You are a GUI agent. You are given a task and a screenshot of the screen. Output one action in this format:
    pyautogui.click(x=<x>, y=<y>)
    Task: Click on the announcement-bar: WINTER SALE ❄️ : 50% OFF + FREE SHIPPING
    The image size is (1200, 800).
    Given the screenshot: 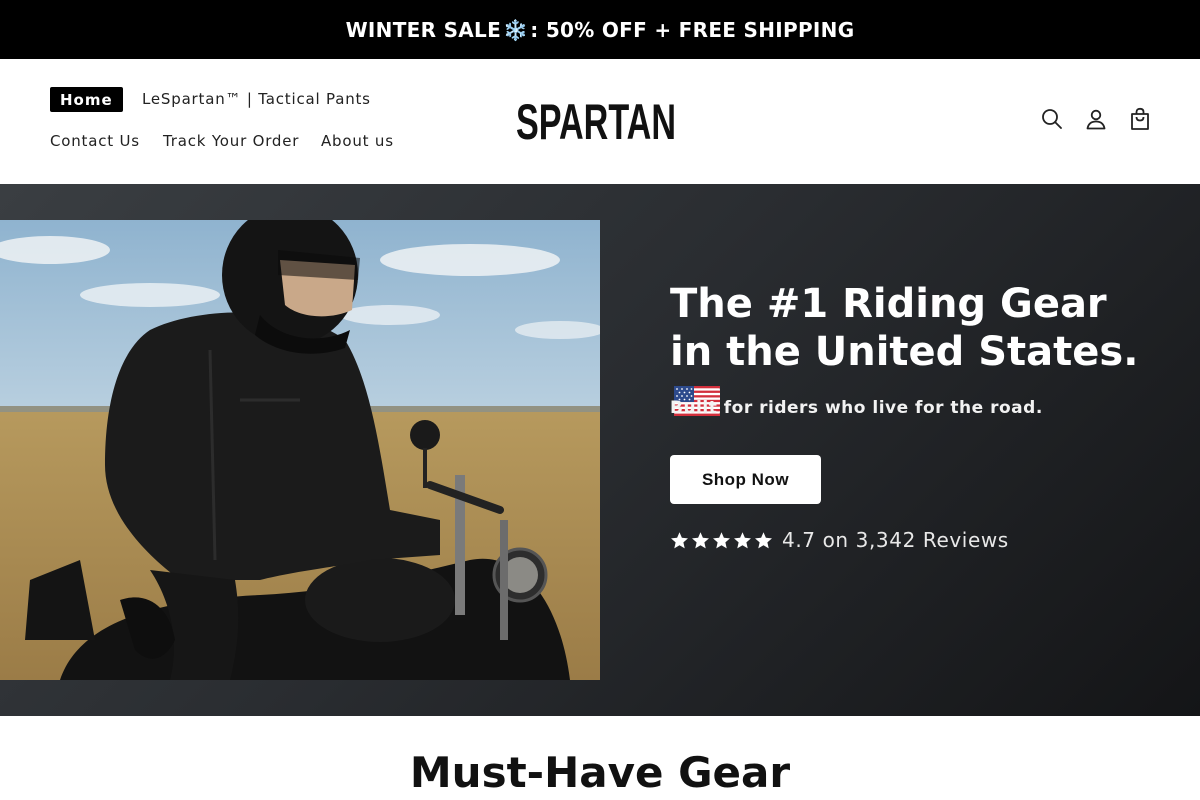 What is the action you would take?
    pyautogui.click(x=600, y=29)
    